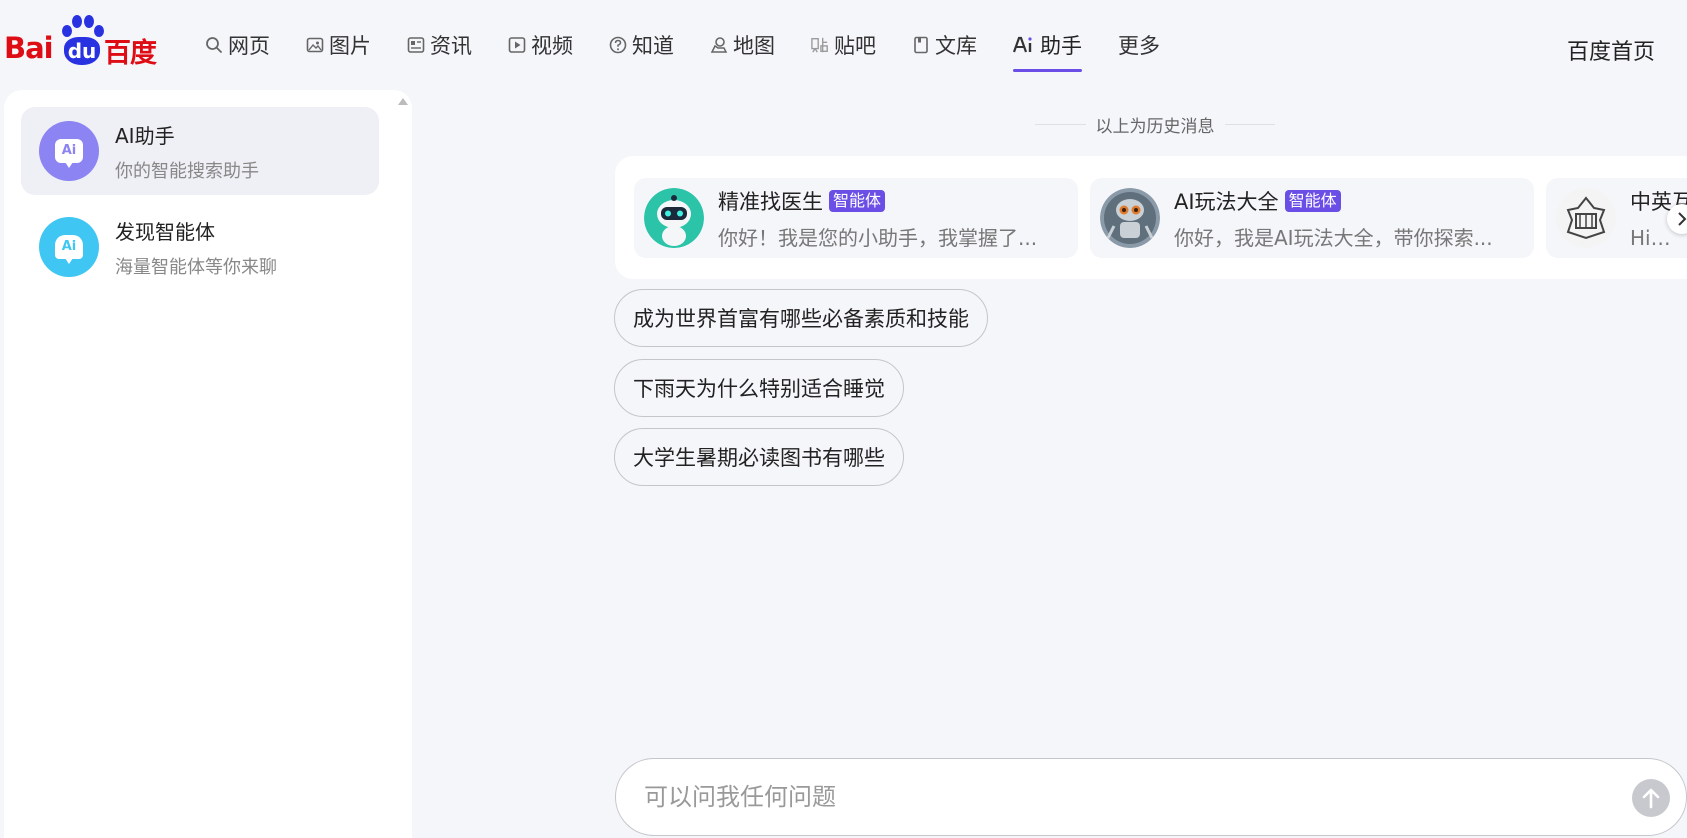  Describe the element at coordinates (145, 135) in the screenshot. I see `sidebar-item-title: AI助手` at that location.